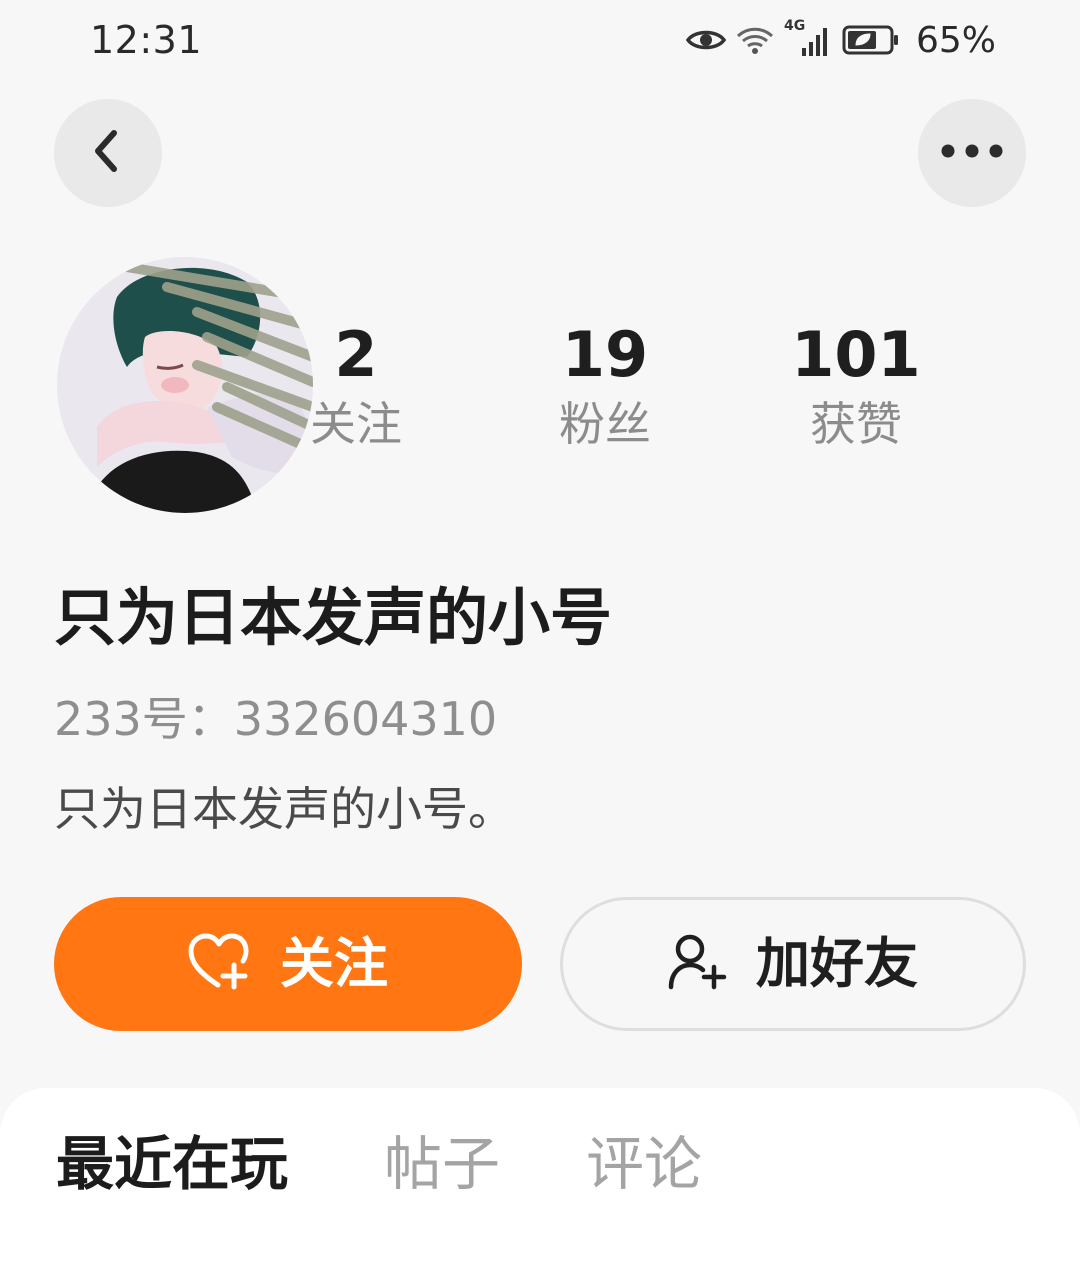  I want to click on more-horizontal-icon, so click(972, 153).